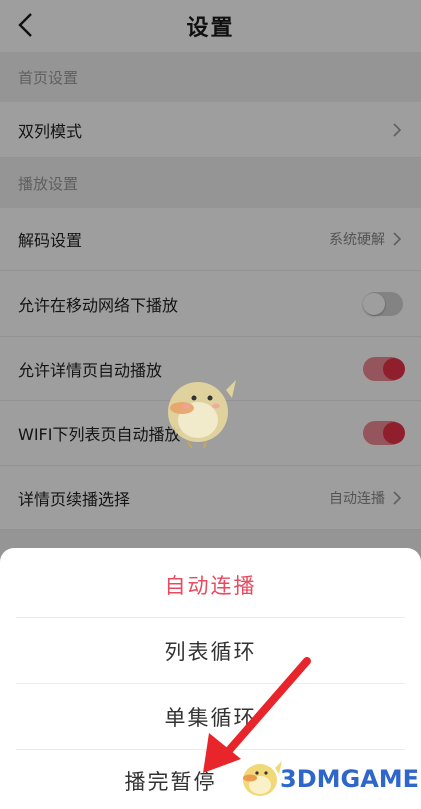 This screenshot has height=809, width=421. What do you see at coordinates (262, 778) in the screenshot?
I see `mascot-logo-icon` at bounding box center [262, 778].